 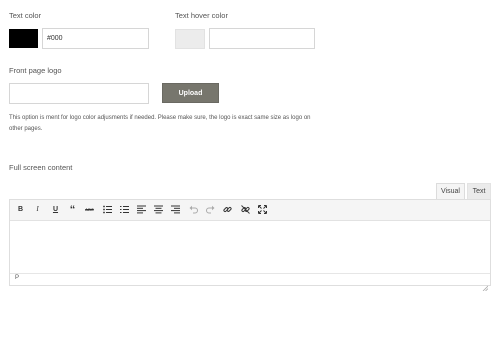 What do you see at coordinates (35, 70) in the screenshot?
I see `front-page-logo-label: Front page logo` at bounding box center [35, 70].